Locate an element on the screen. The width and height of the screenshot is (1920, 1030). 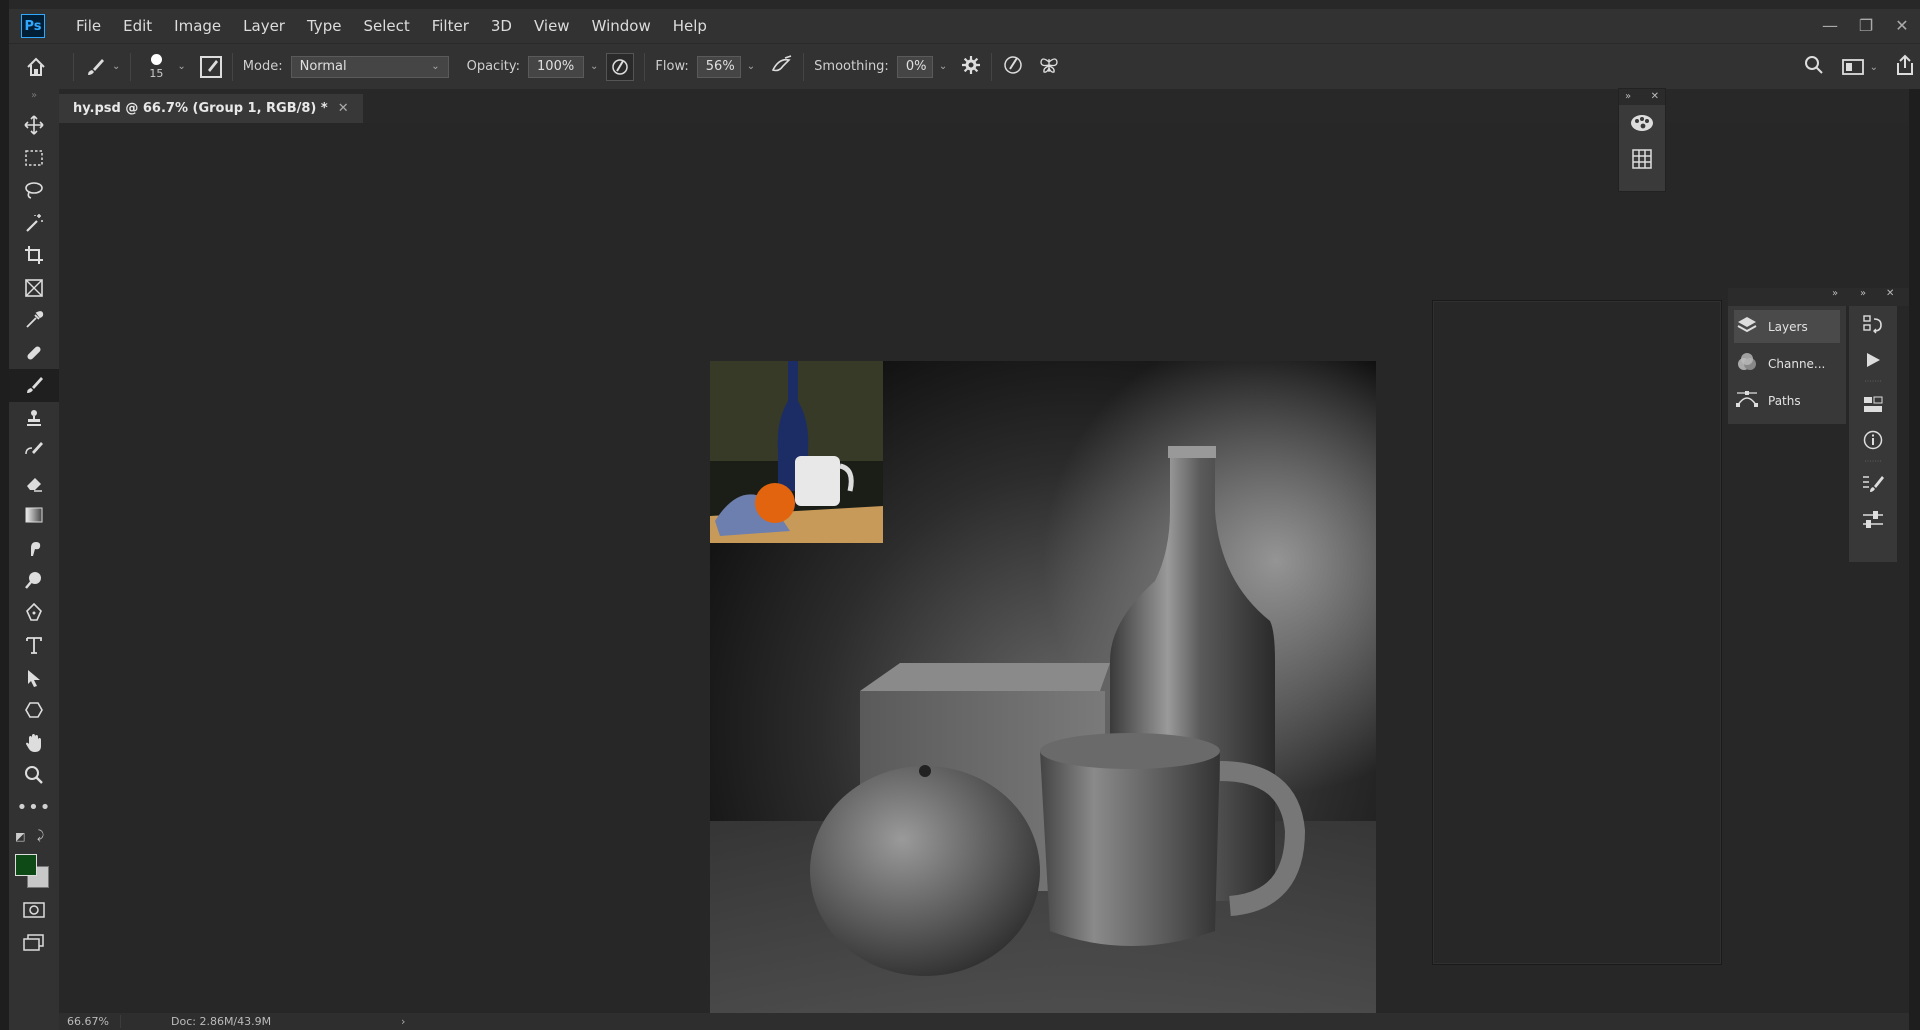
brush-settings-toggle is located at coordinates (210, 66).